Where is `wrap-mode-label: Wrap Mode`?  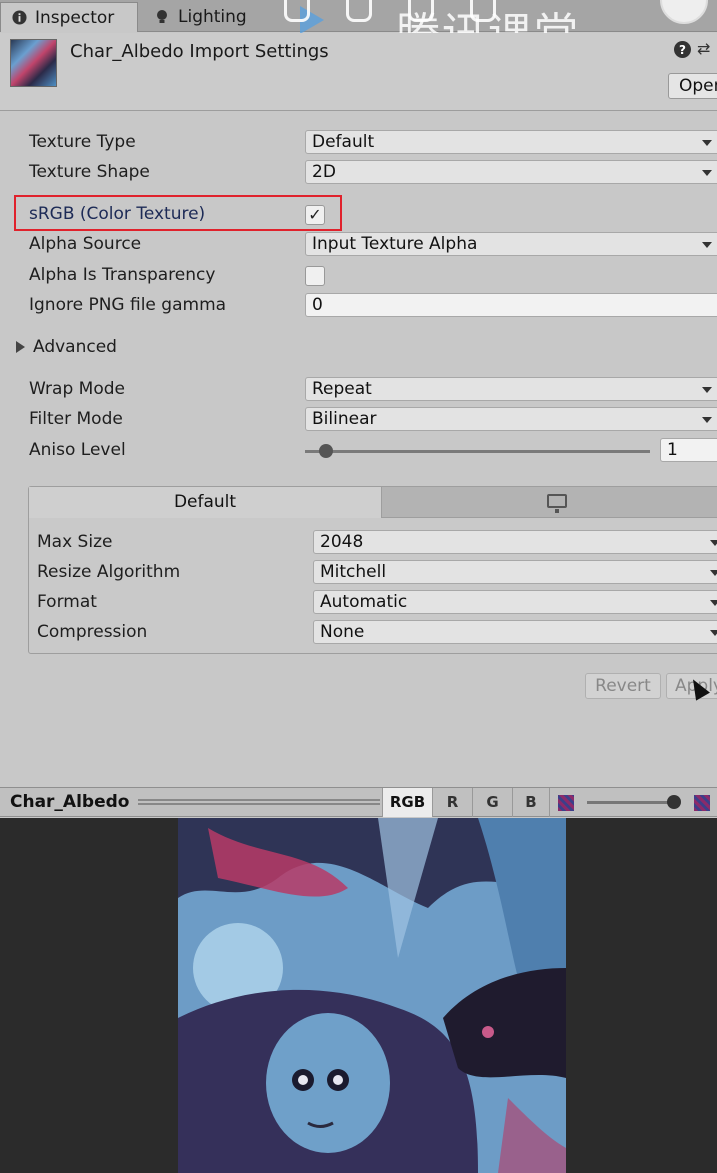 wrap-mode-label: Wrap Mode is located at coordinates (77, 389).